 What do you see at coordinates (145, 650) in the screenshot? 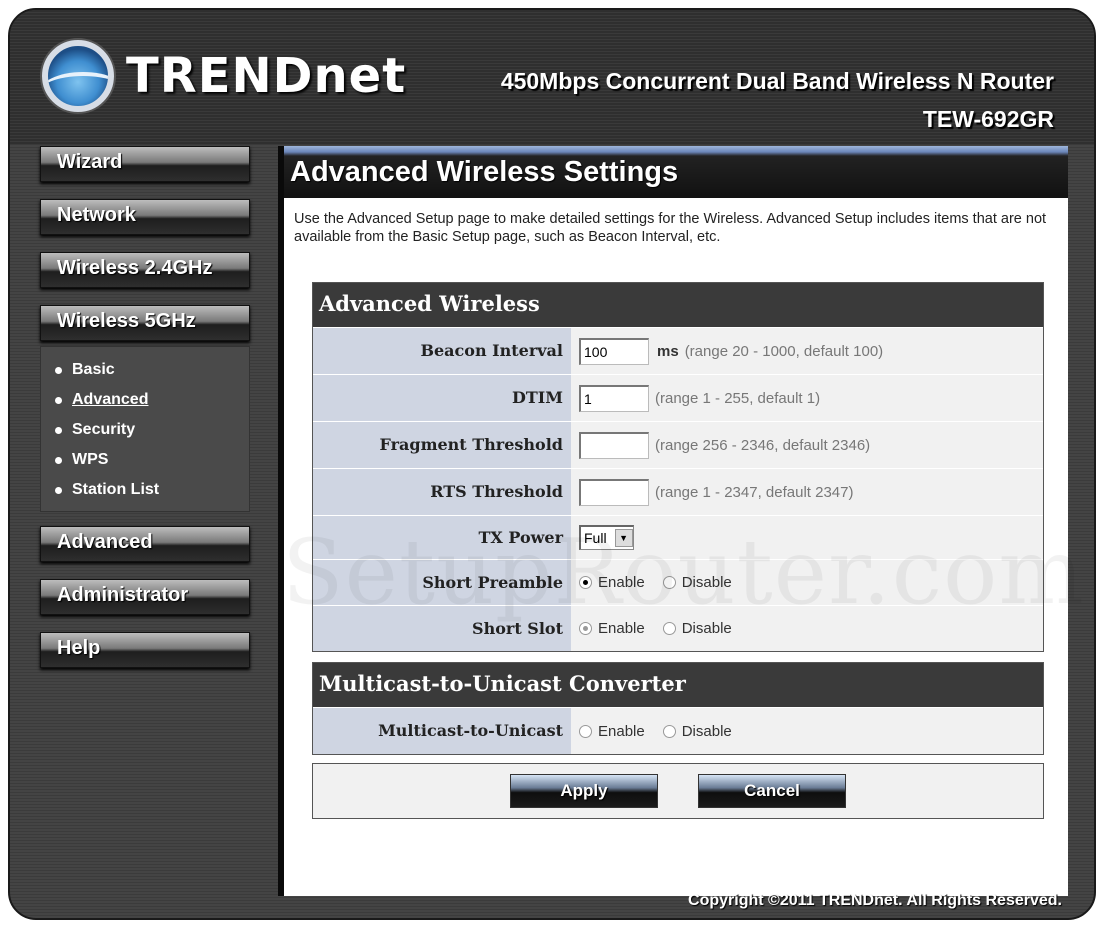
I see `nav-help: Help` at bounding box center [145, 650].